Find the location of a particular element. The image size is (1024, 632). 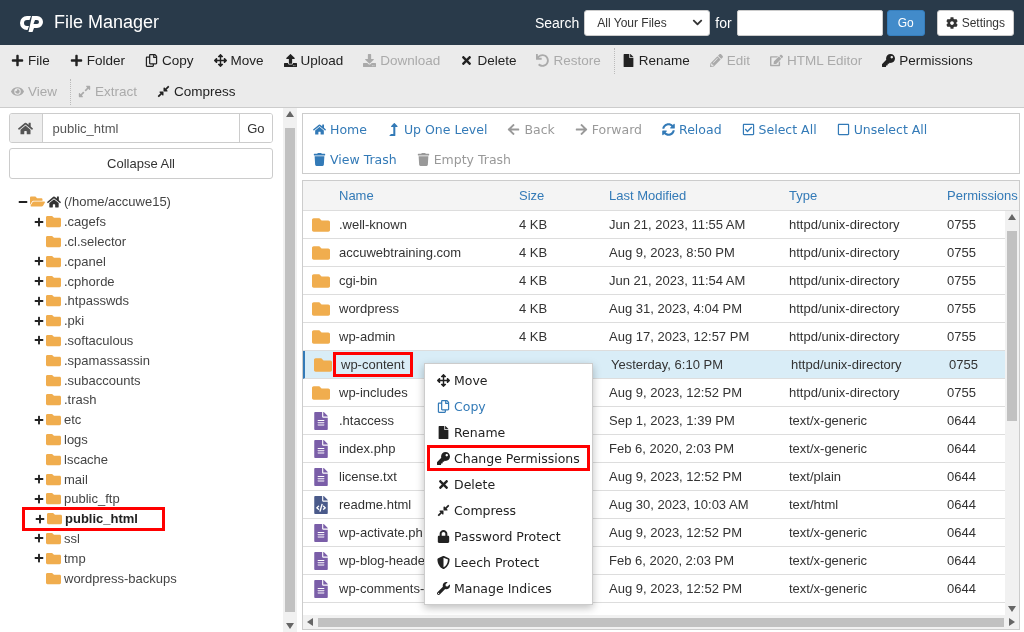

left-arrow-icon is located at coordinates (310, 622).